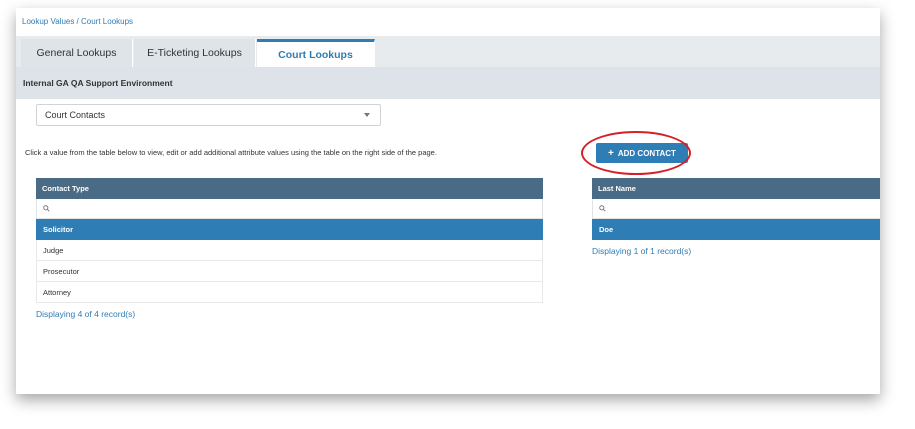 The image size is (915, 429). Describe the element at coordinates (448, 83) in the screenshot. I see `environment-banner: Internal GA QA Support Environment` at that location.